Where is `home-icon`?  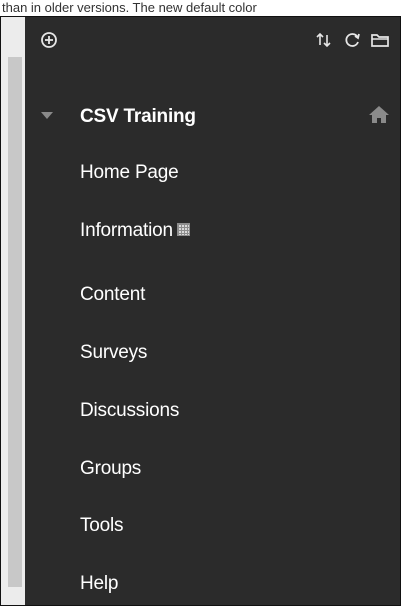
home-icon is located at coordinates (379, 115).